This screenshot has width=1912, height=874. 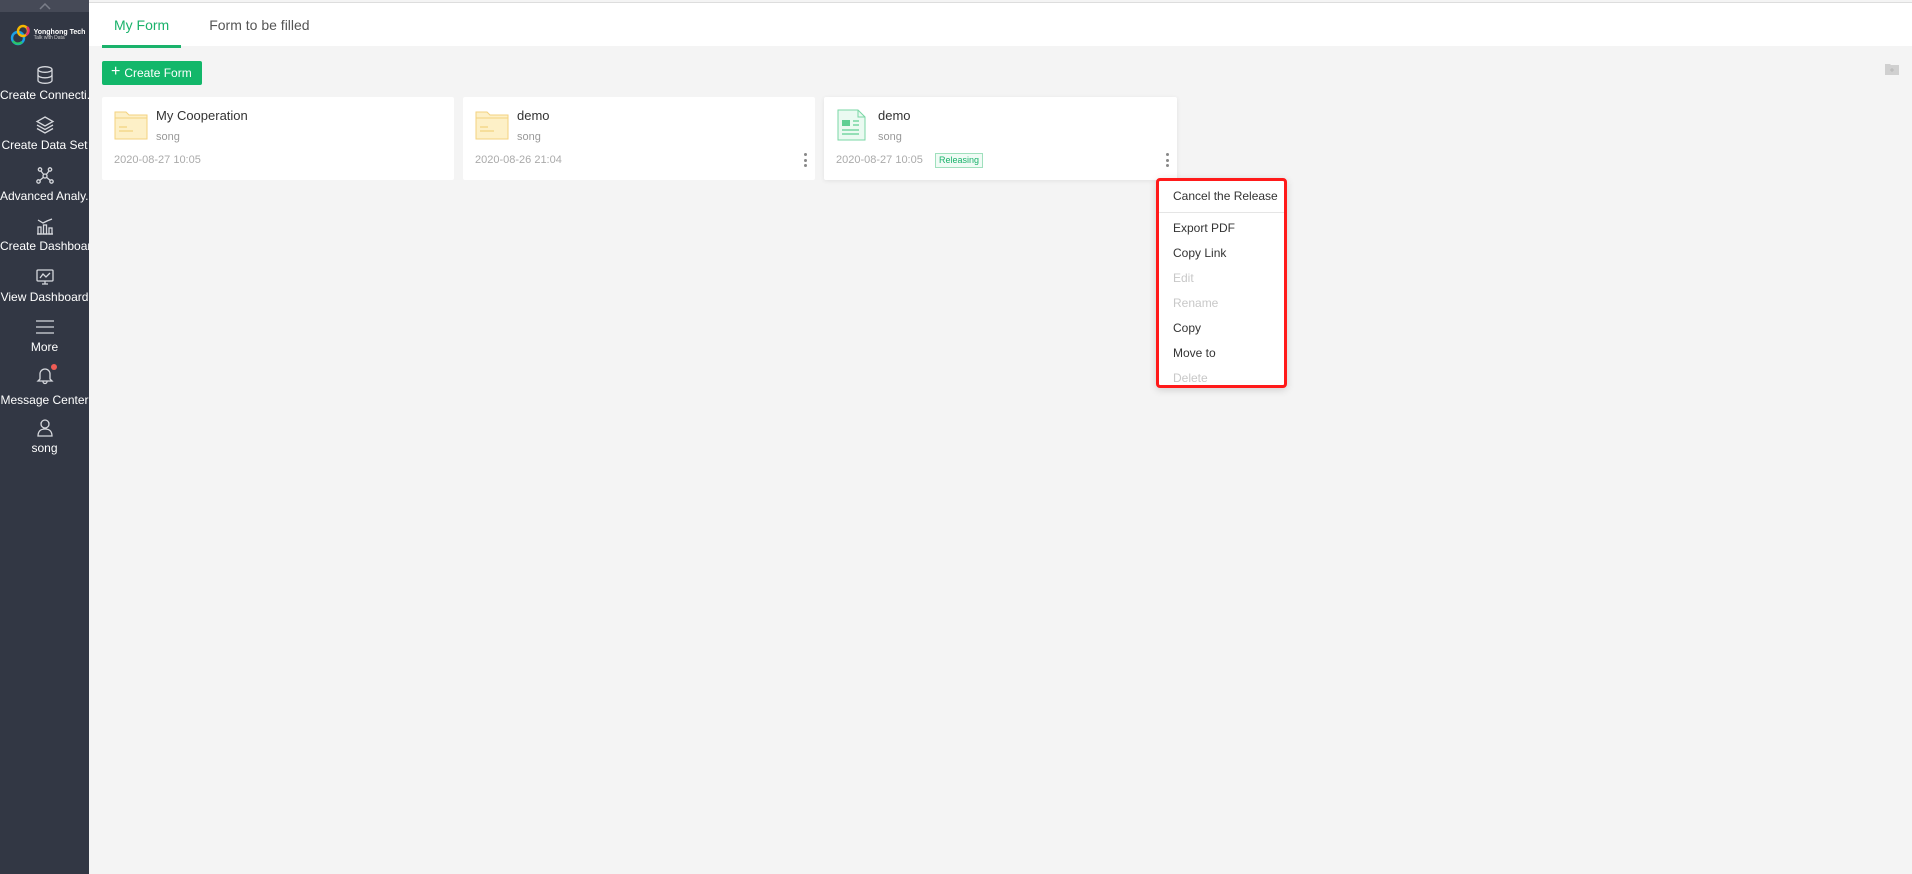 What do you see at coordinates (1221, 228) in the screenshot?
I see `menu-item-export-pdf: Export PDF` at bounding box center [1221, 228].